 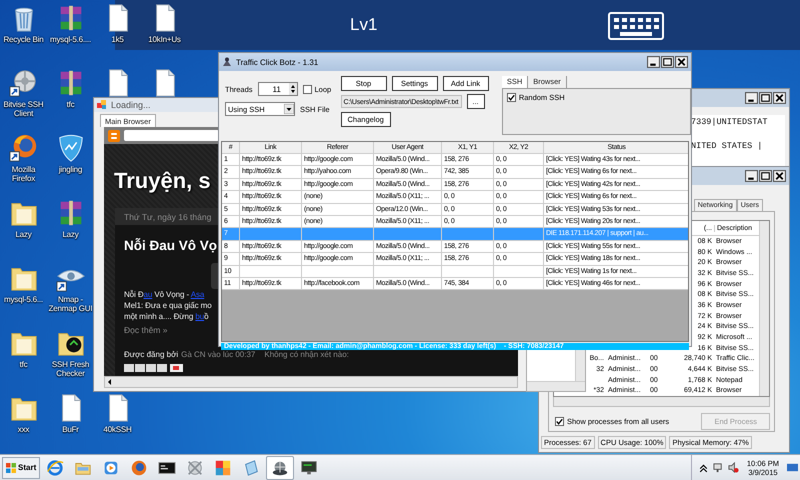 I want to click on threads-spinner: 11, so click(x=278, y=89).